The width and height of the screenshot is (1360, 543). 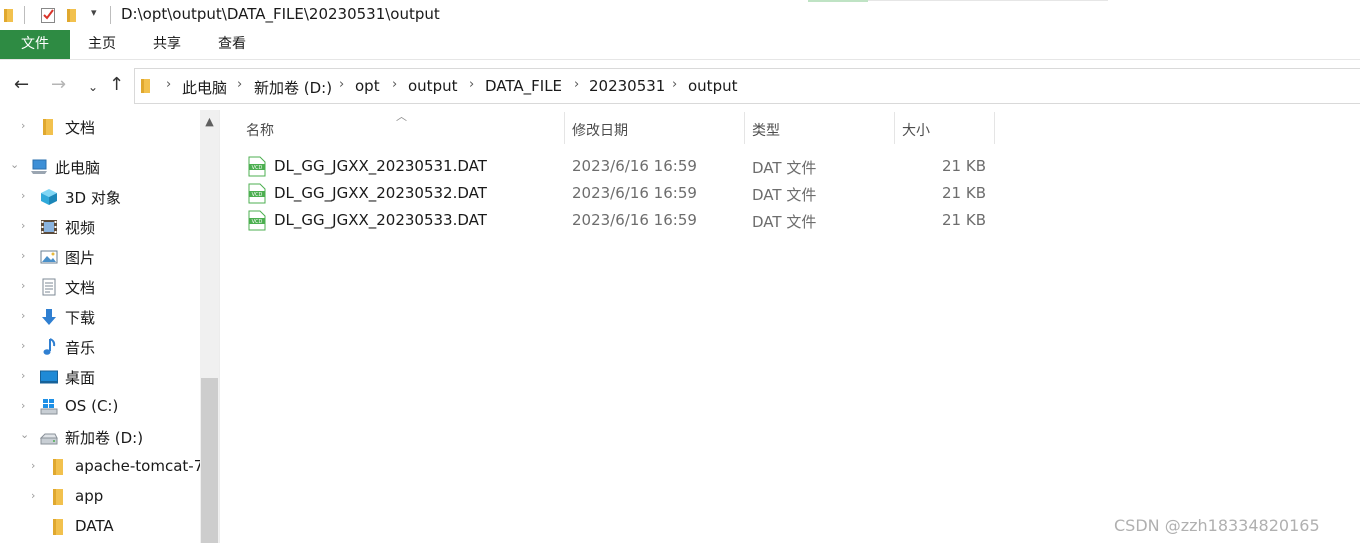 What do you see at coordinates (49, 377) in the screenshot?
I see `desktop-icon` at bounding box center [49, 377].